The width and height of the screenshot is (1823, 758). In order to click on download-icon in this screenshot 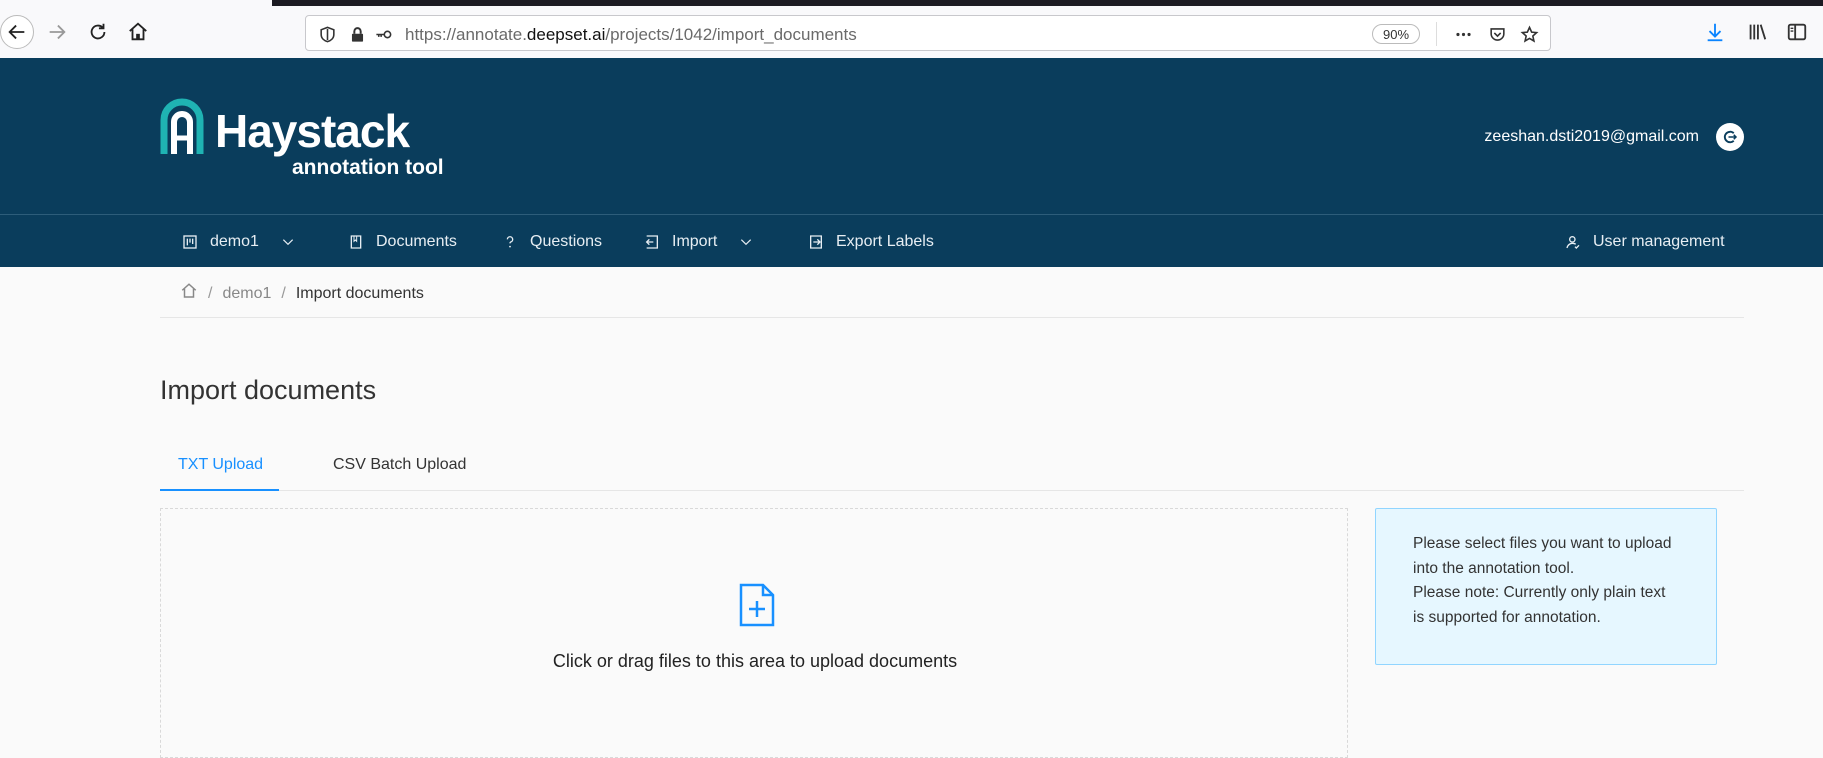, I will do `click(1715, 32)`.